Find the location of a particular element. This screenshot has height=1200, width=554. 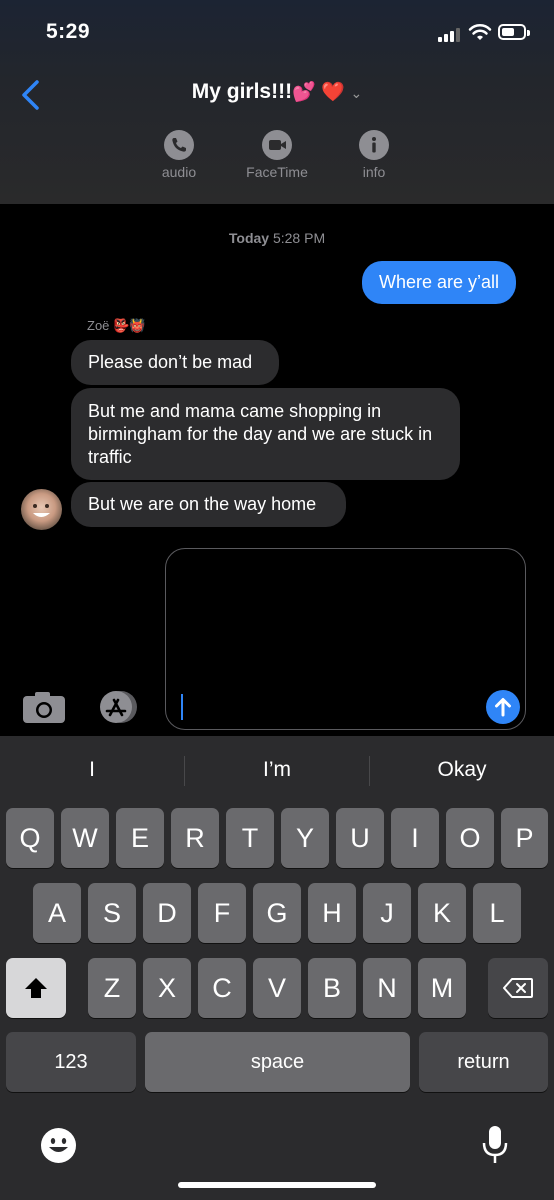

outgoing-message: Where are y’all is located at coordinates (439, 282).